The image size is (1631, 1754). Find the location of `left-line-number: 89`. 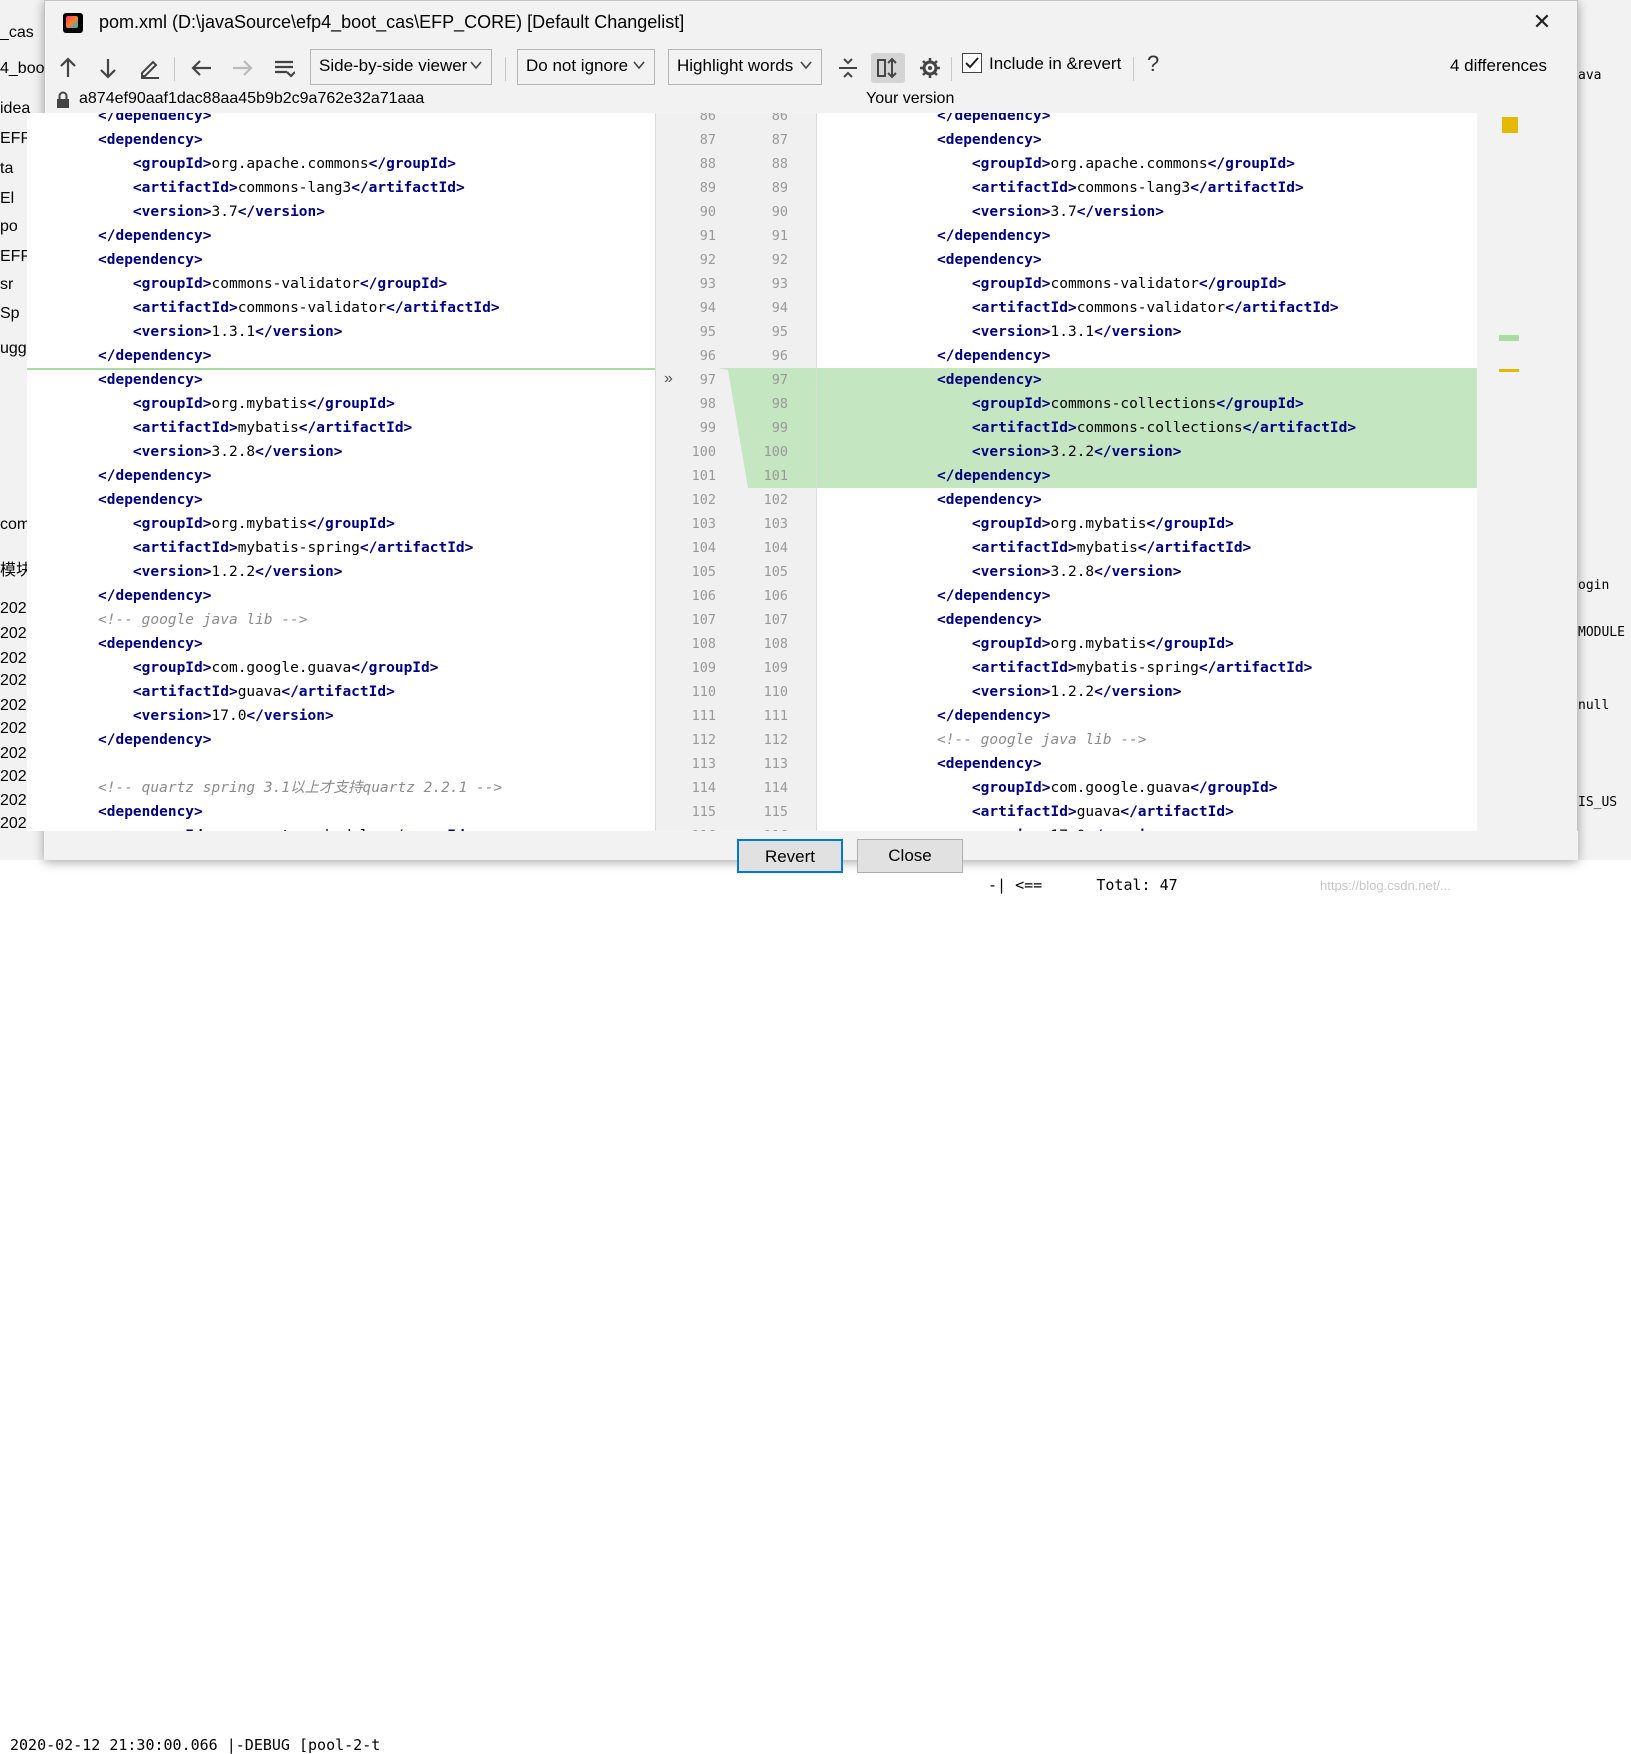

left-line-number: 89 is located at coordinates (707, 188).